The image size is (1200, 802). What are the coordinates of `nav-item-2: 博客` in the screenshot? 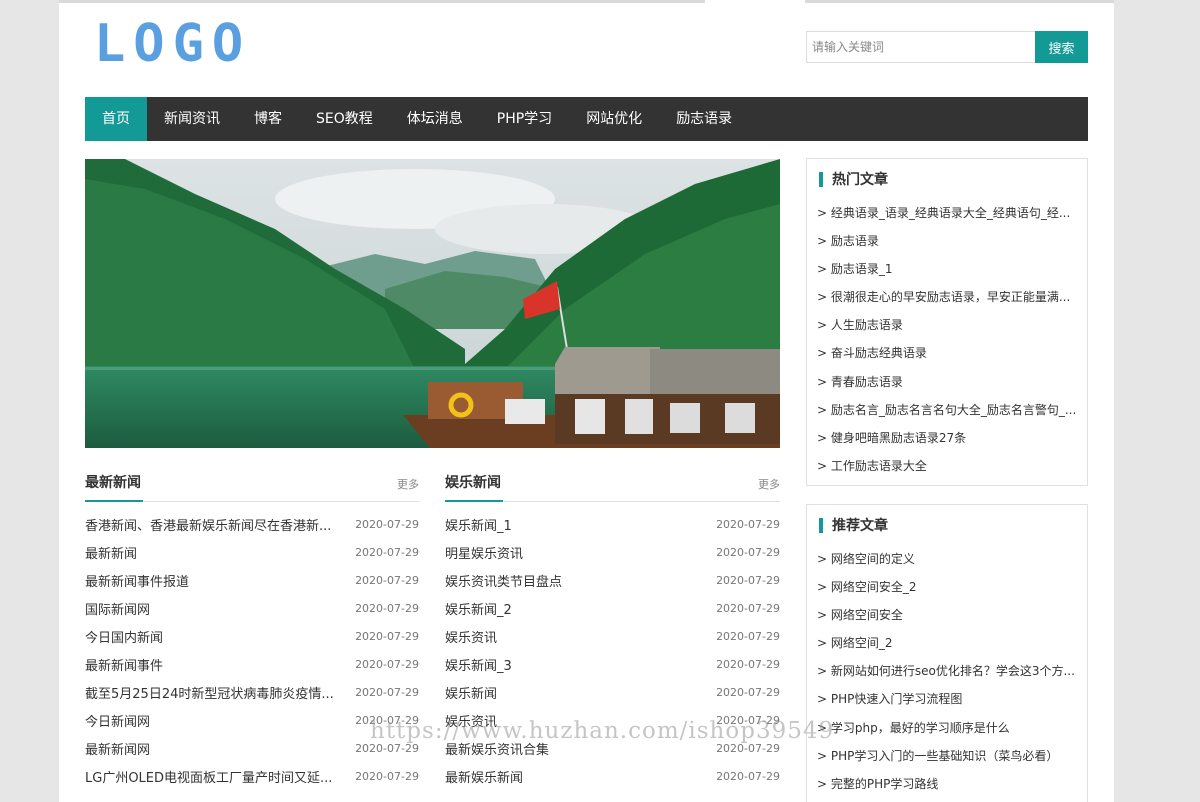 It's located at (268, 119).